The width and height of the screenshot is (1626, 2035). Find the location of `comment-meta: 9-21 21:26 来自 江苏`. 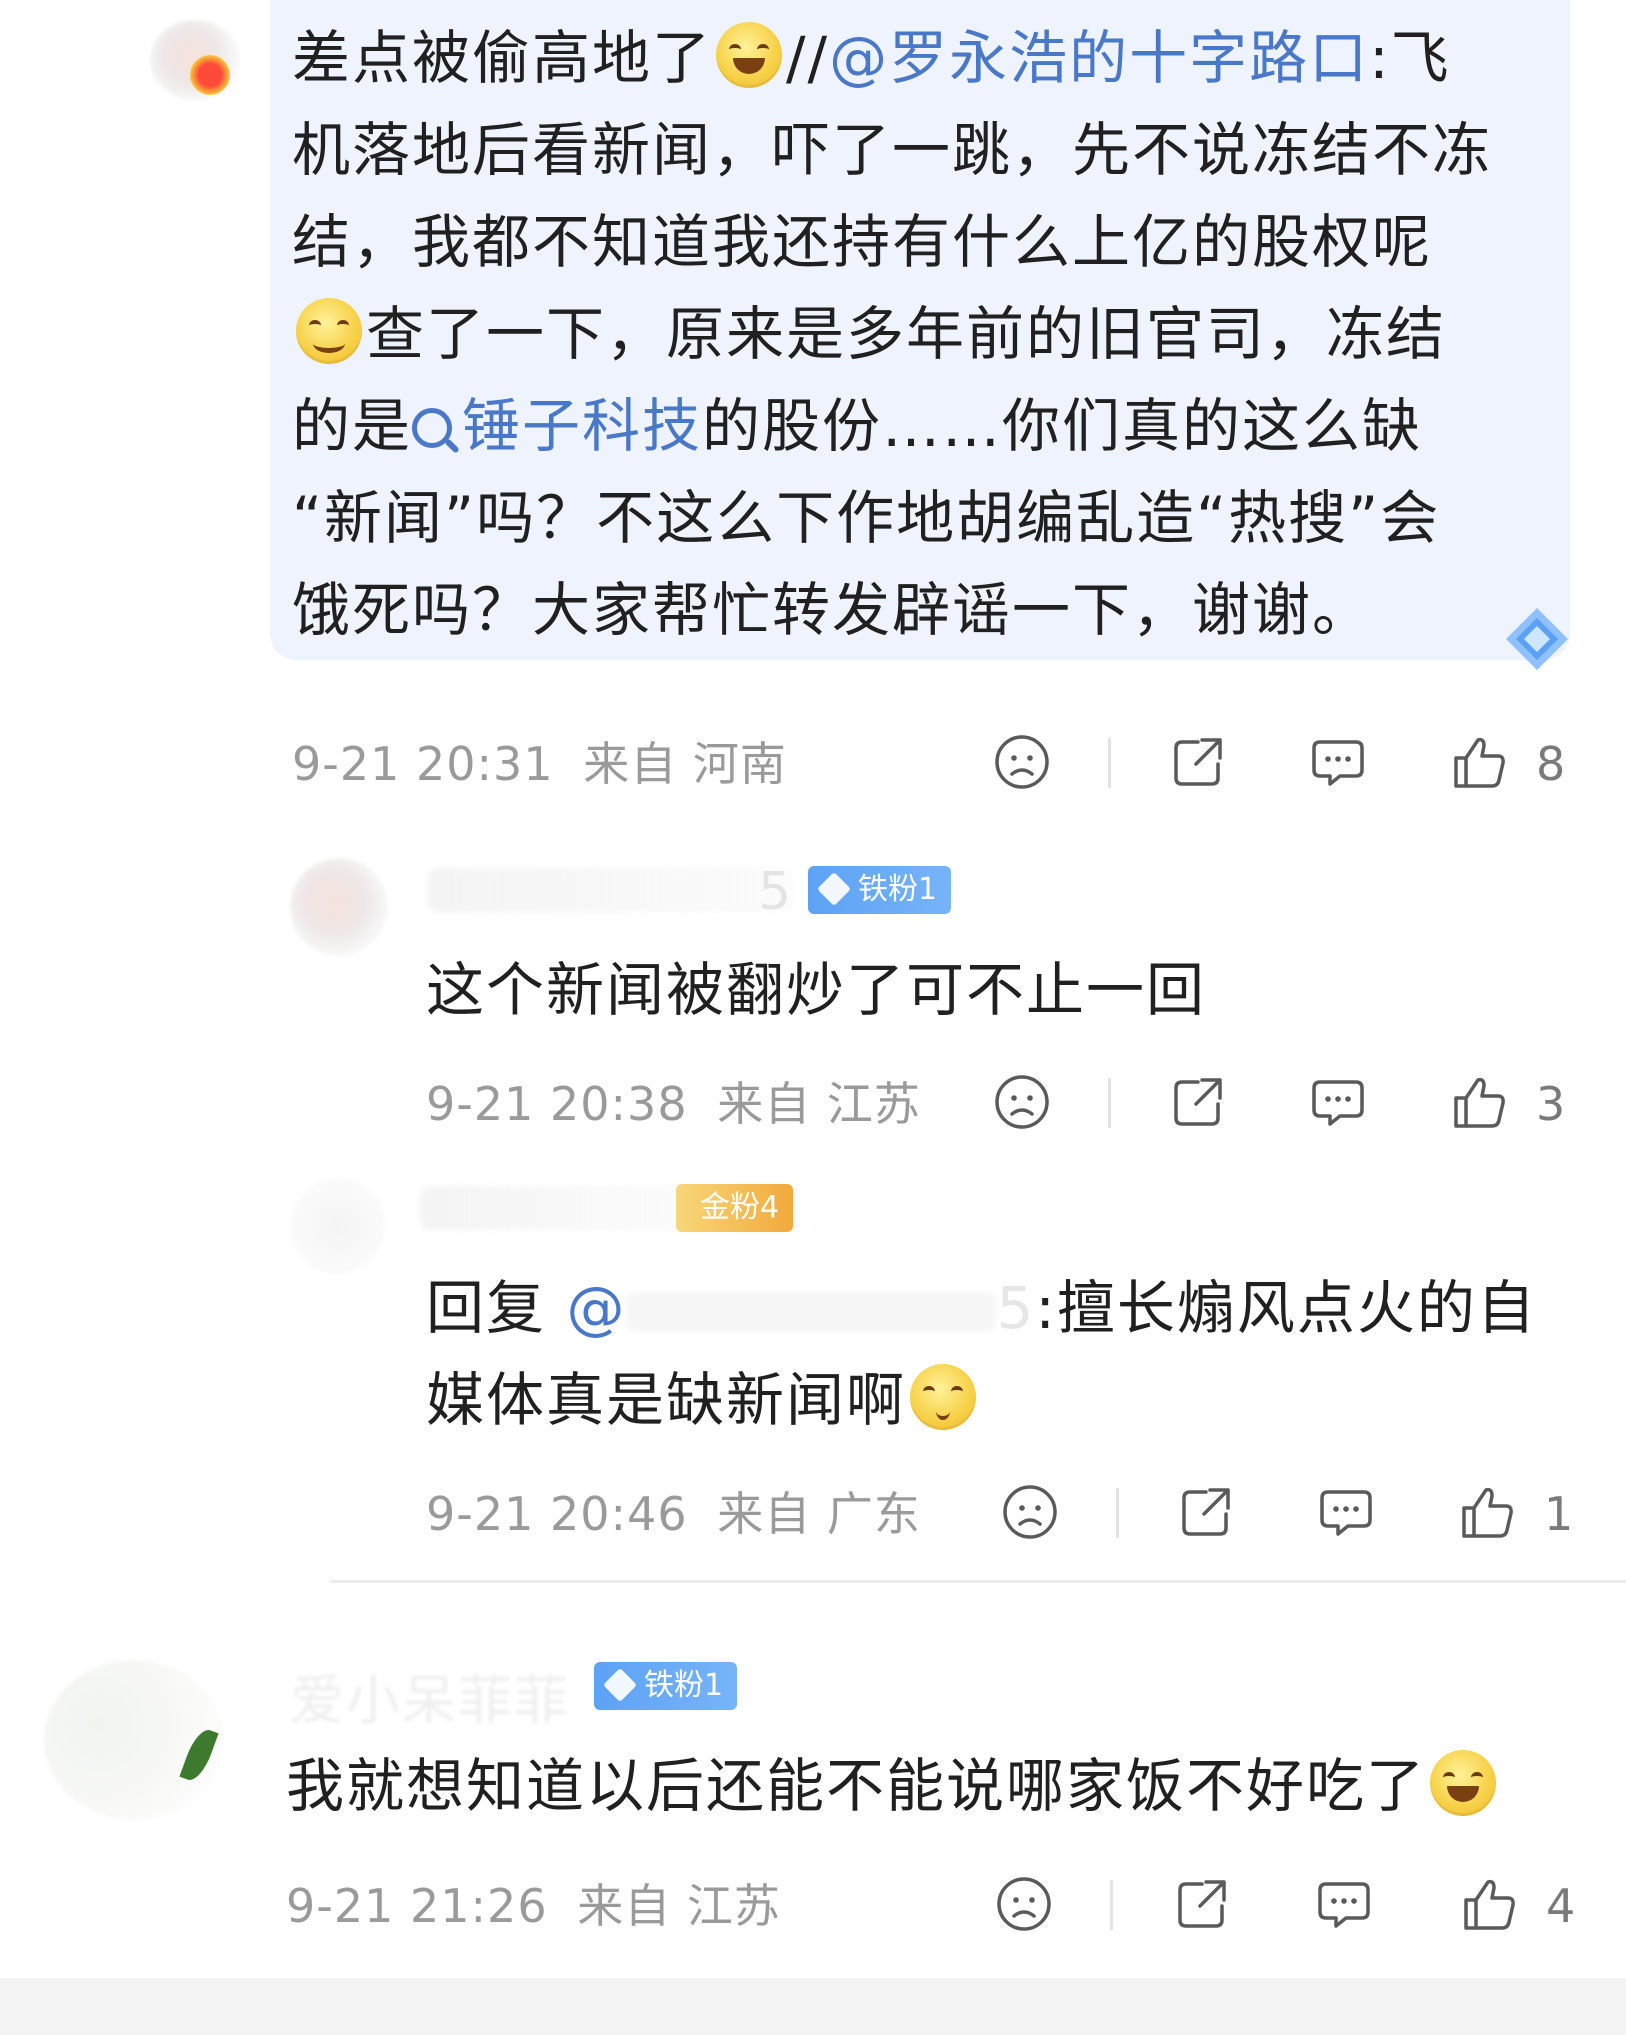

comment-meta: 9-21 21:26 来自 江苏 is located at coordinates (533, 1906).